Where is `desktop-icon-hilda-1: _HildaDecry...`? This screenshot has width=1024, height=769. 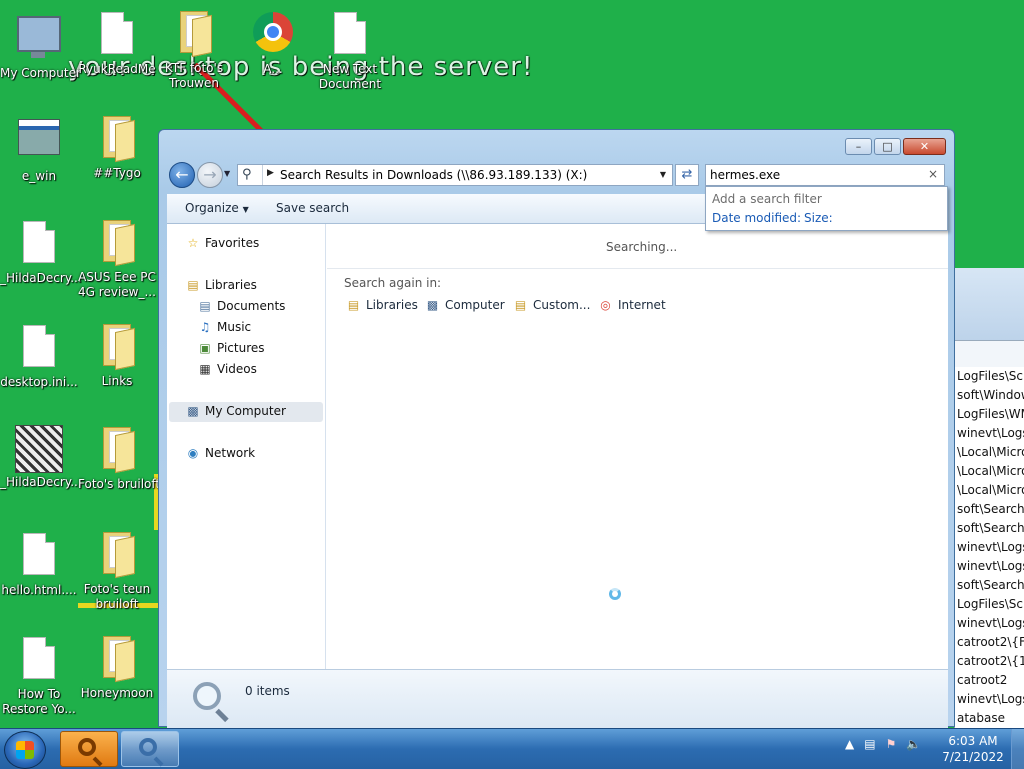
desktop-icon-hilda-1: _HildaDecry... is located at coordinates (41, 251).